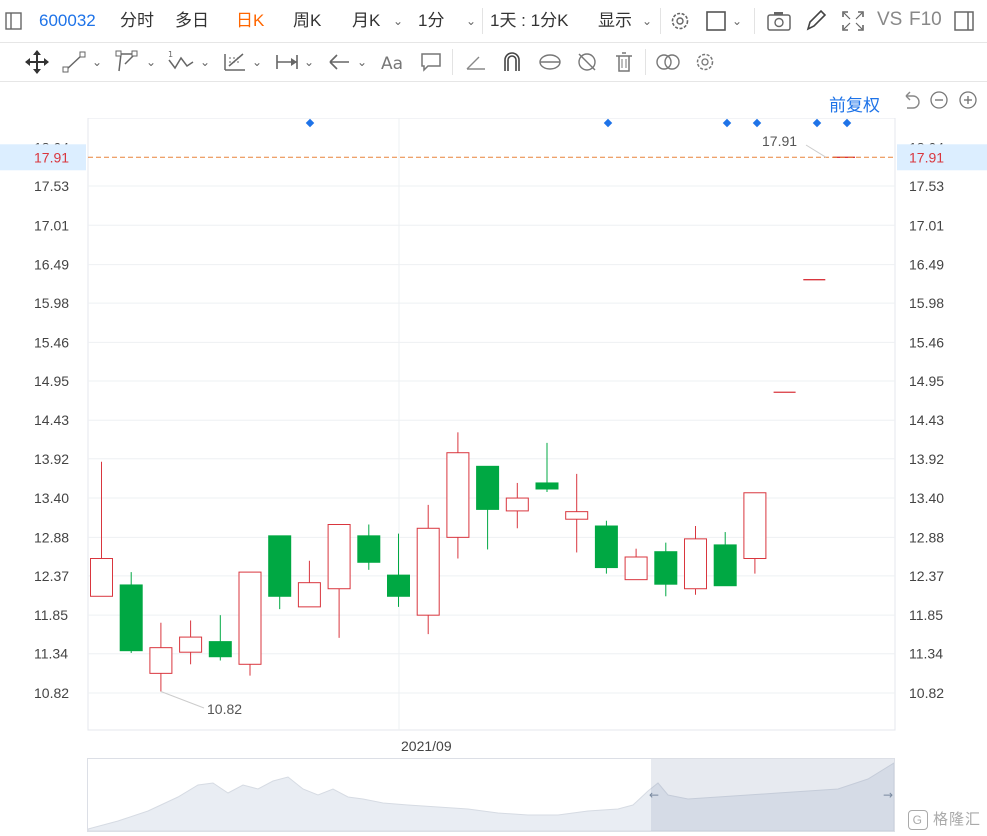 This screenshot has height=836, width=987. Describe the element at coordinates (340, 62) in the screenshot. I see `arrow-tool-icon` at that location.